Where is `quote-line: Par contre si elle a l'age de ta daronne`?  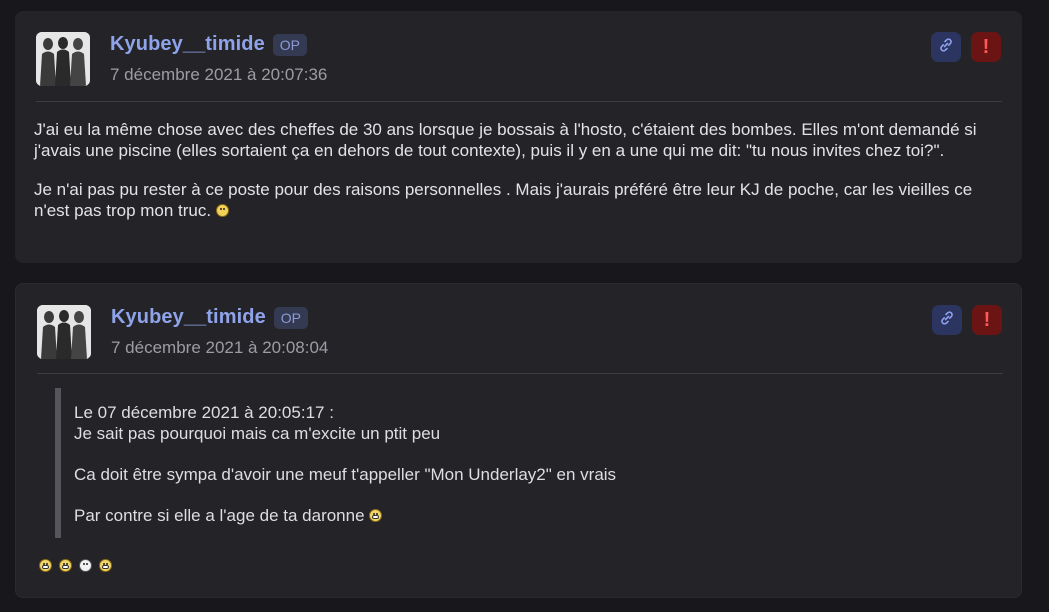
quote-line: Par contre si elle a l'age de ta daronne is located at coordinates (529, 515).